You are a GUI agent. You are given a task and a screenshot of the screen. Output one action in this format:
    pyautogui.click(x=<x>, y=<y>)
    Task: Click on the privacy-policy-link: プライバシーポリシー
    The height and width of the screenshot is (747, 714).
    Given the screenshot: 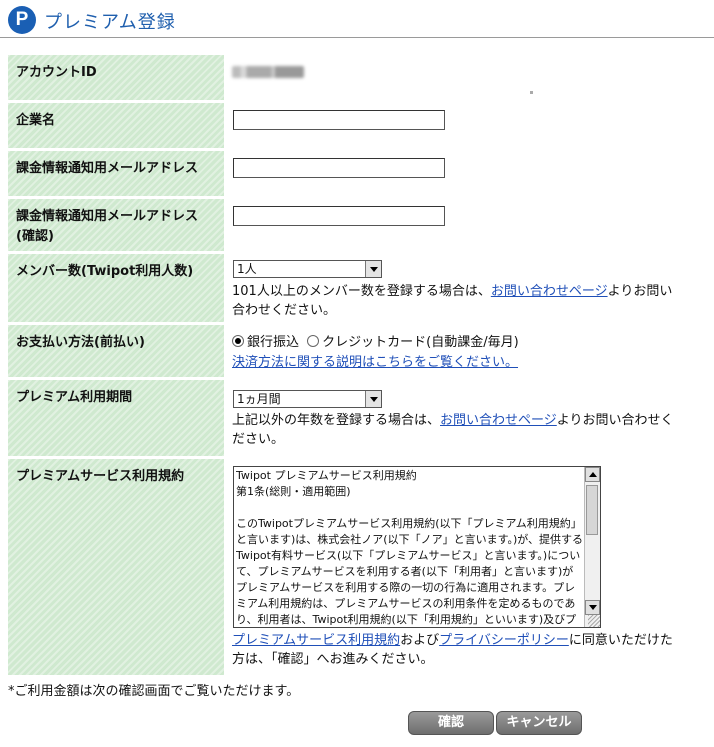 What is the action you would take?
    pyautogui.click(x=504, y=640)
    